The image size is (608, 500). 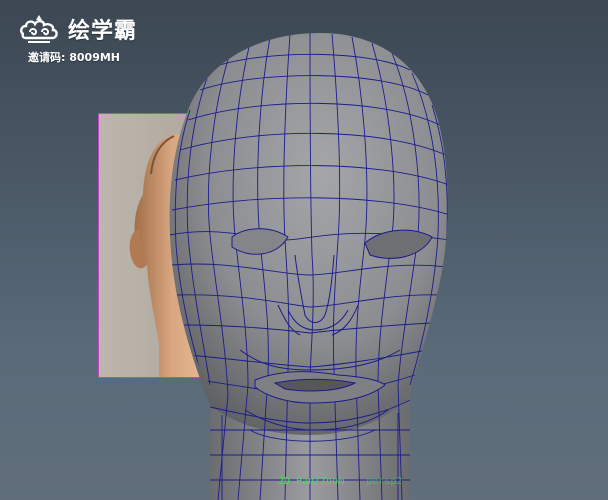 I want to click on brand-watermark: 绘学霸, so click(x=77, y=29).